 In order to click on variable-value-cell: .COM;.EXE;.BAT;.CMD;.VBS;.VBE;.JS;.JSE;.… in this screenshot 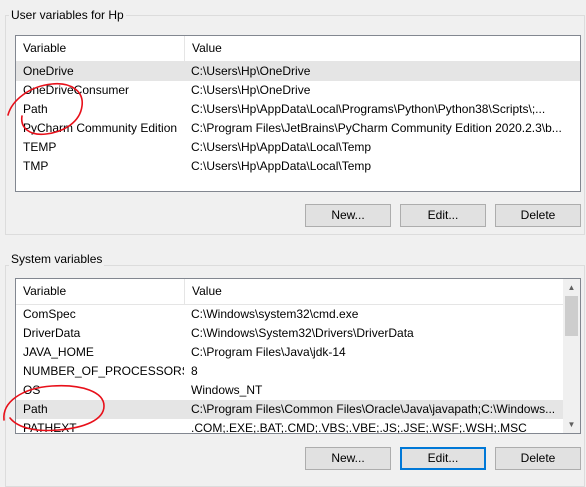, I will do `click(359, 427)`.